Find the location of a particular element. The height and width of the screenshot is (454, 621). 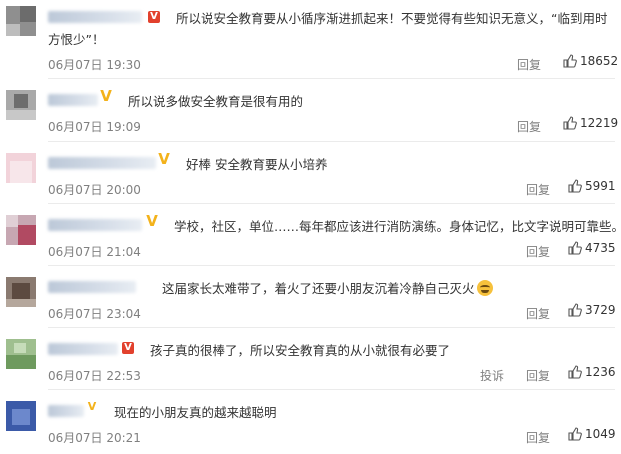

like-count: 3729 is located at coordinates (600, 310).